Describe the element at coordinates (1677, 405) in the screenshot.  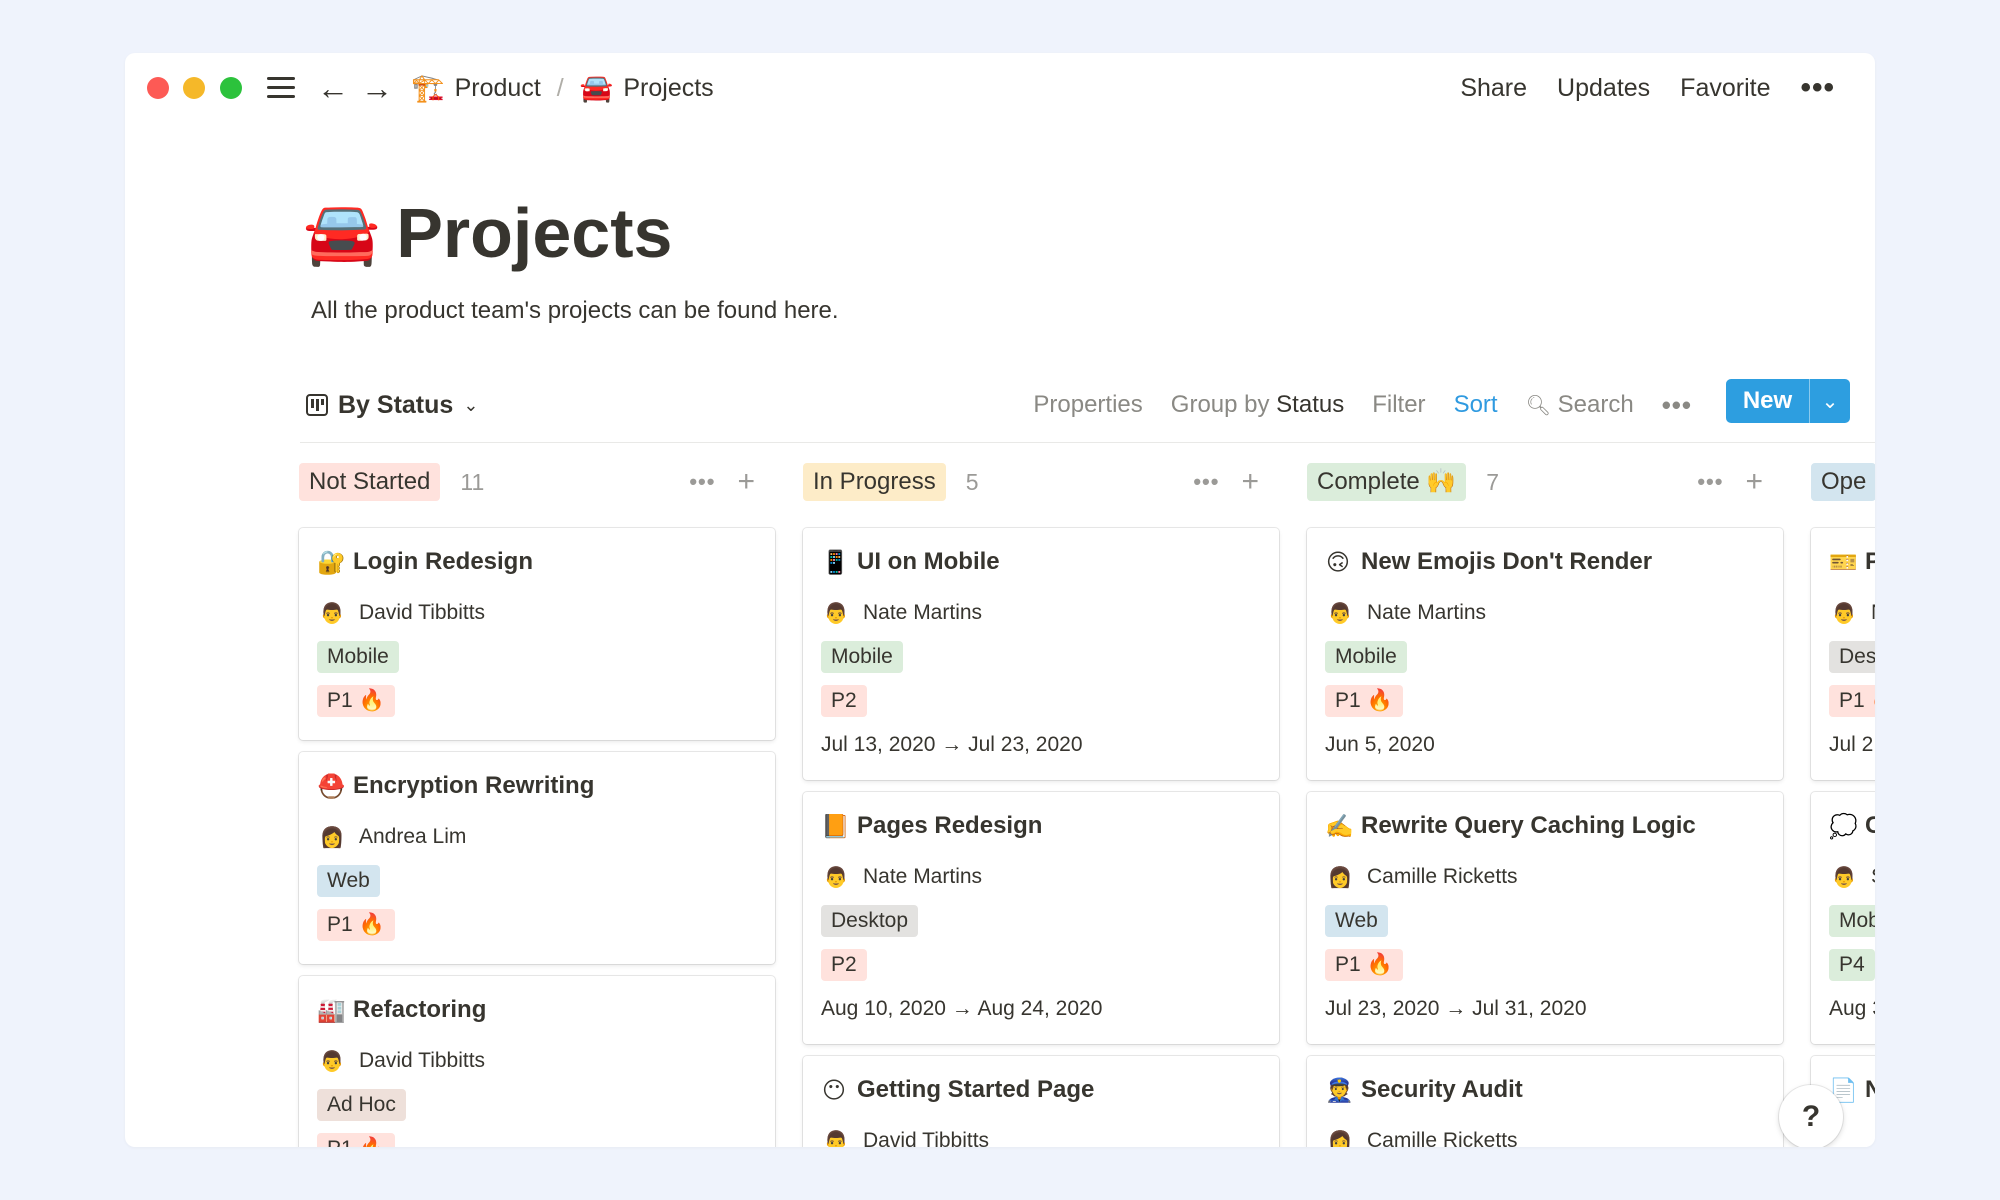
I see `toolbar-more-icon: •••` at that location.